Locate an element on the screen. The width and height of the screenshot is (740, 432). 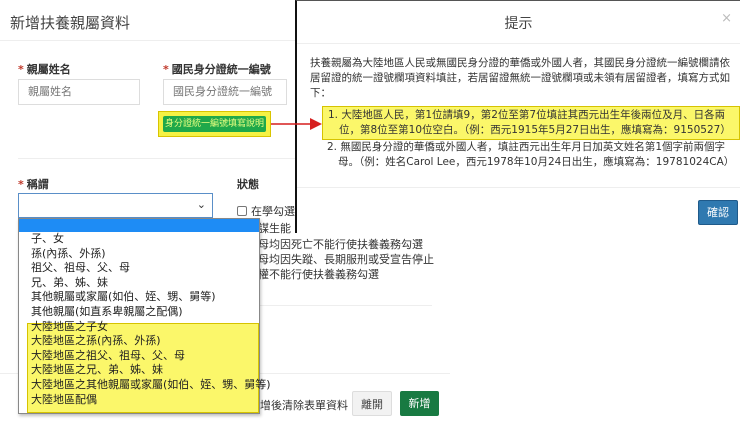
id-label: * 國民身分證統一編號 is located at coordinates (217, 69).